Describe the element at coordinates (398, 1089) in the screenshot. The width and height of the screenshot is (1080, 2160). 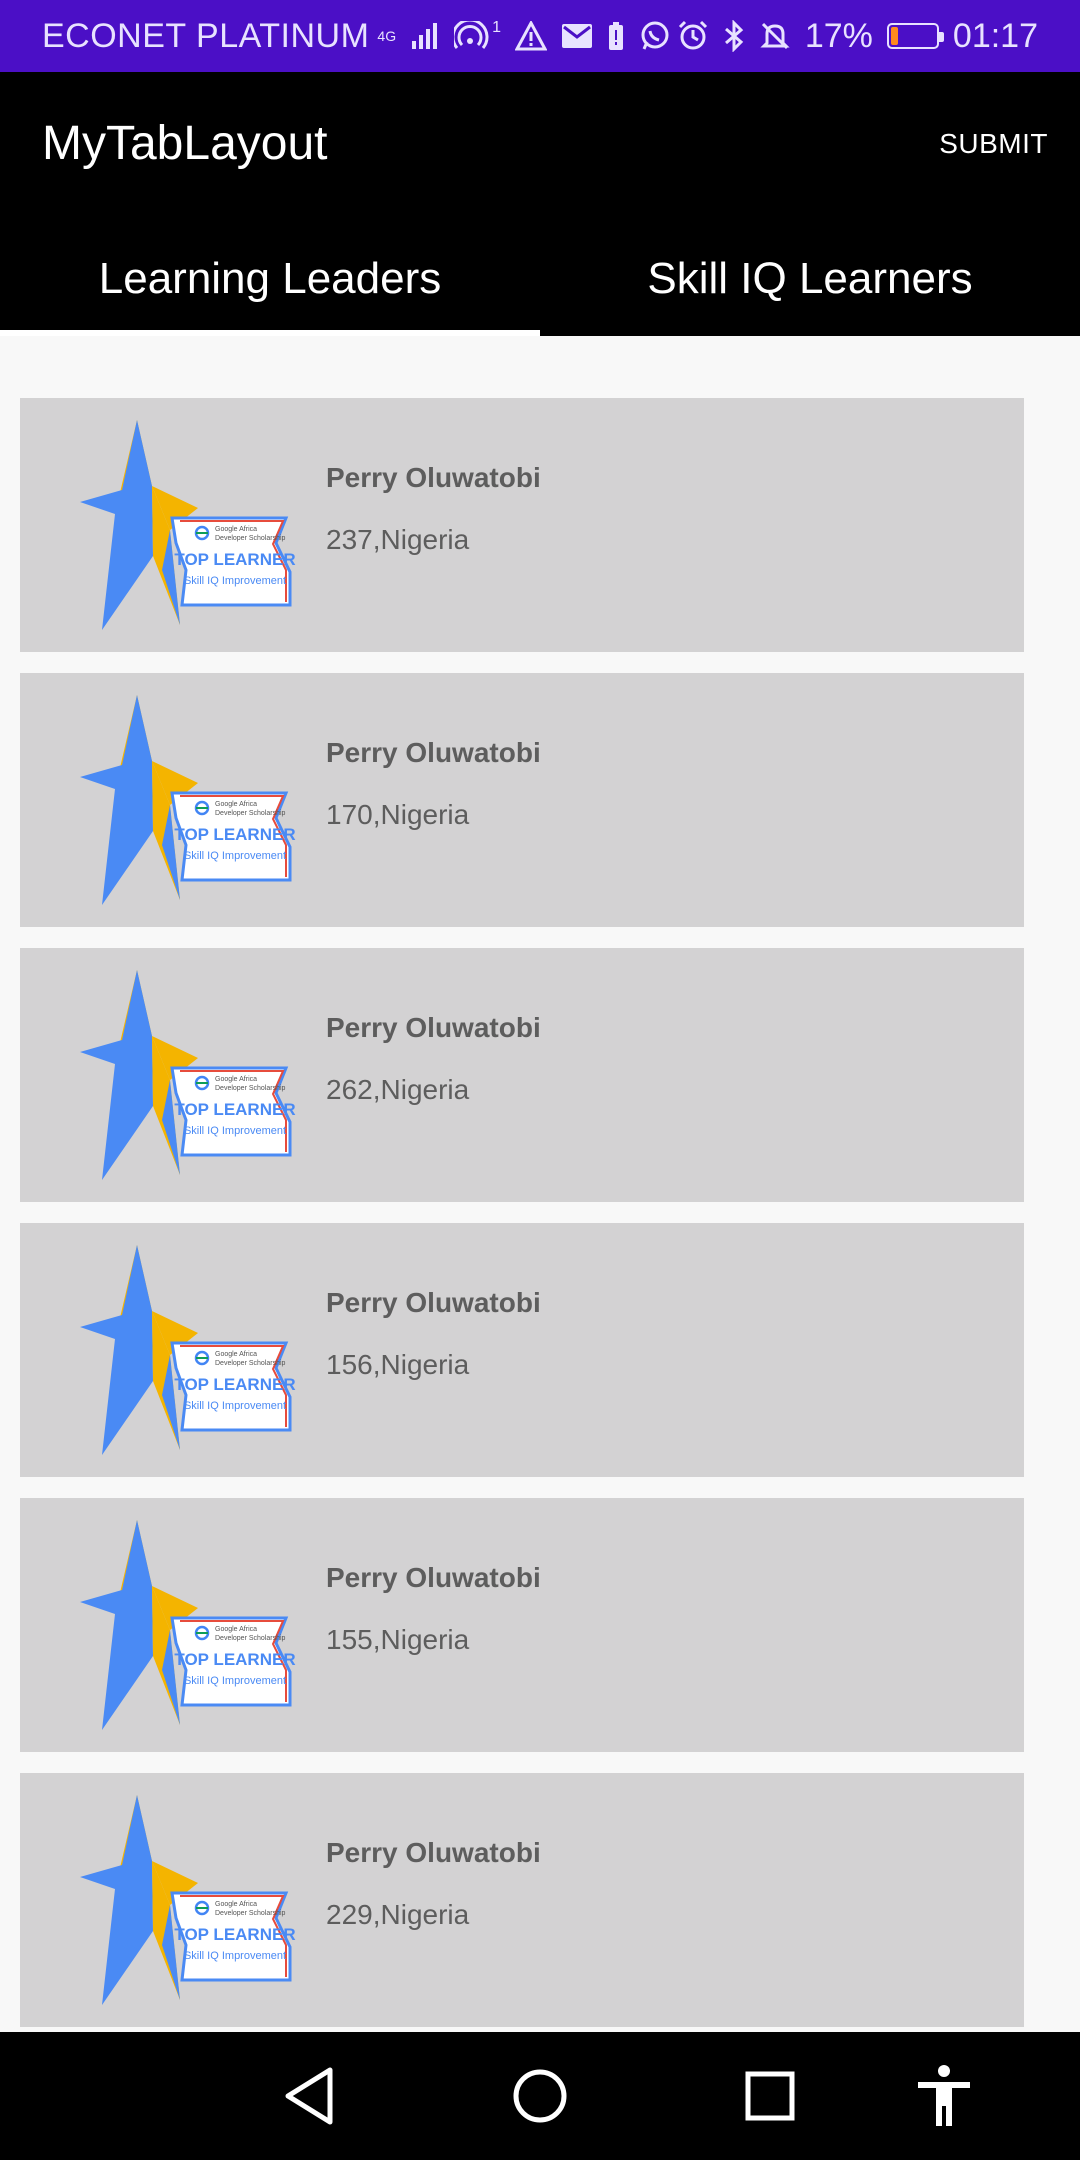
I see `learner-details: 262,Nigeria` at that location.